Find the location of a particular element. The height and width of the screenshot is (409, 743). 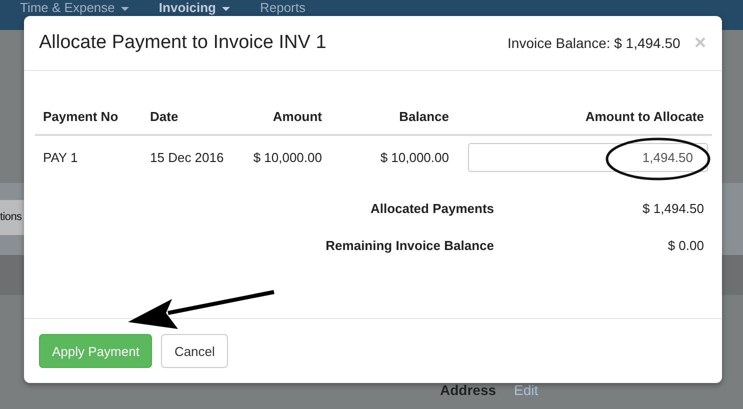

address-label: Address is located at coordinates (468, 390).